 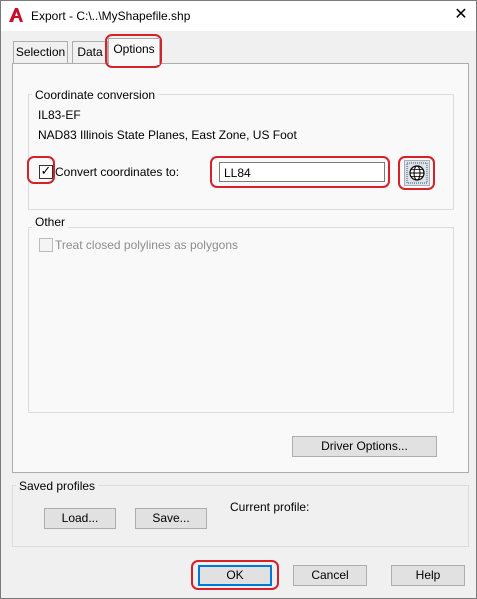 What do you see at coordinates (302, 172) in the screenshot?
I see `target-coordinate-system-field: LL84` at bounding box center [302, 172].